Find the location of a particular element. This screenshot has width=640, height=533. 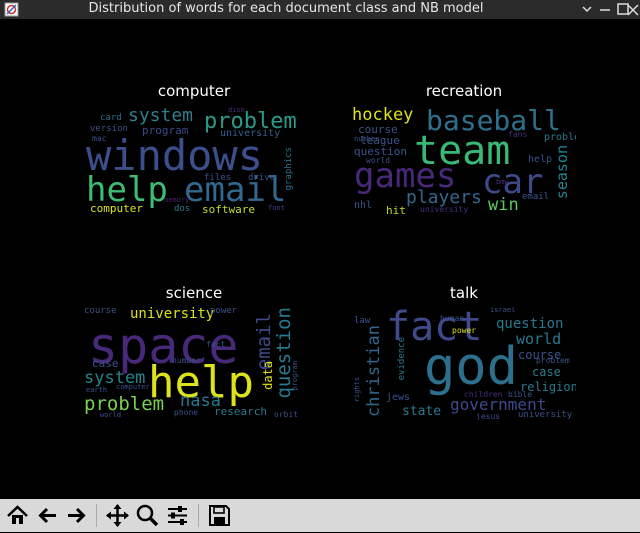

cloud-word: bmw is located at coordinates (502, 182).